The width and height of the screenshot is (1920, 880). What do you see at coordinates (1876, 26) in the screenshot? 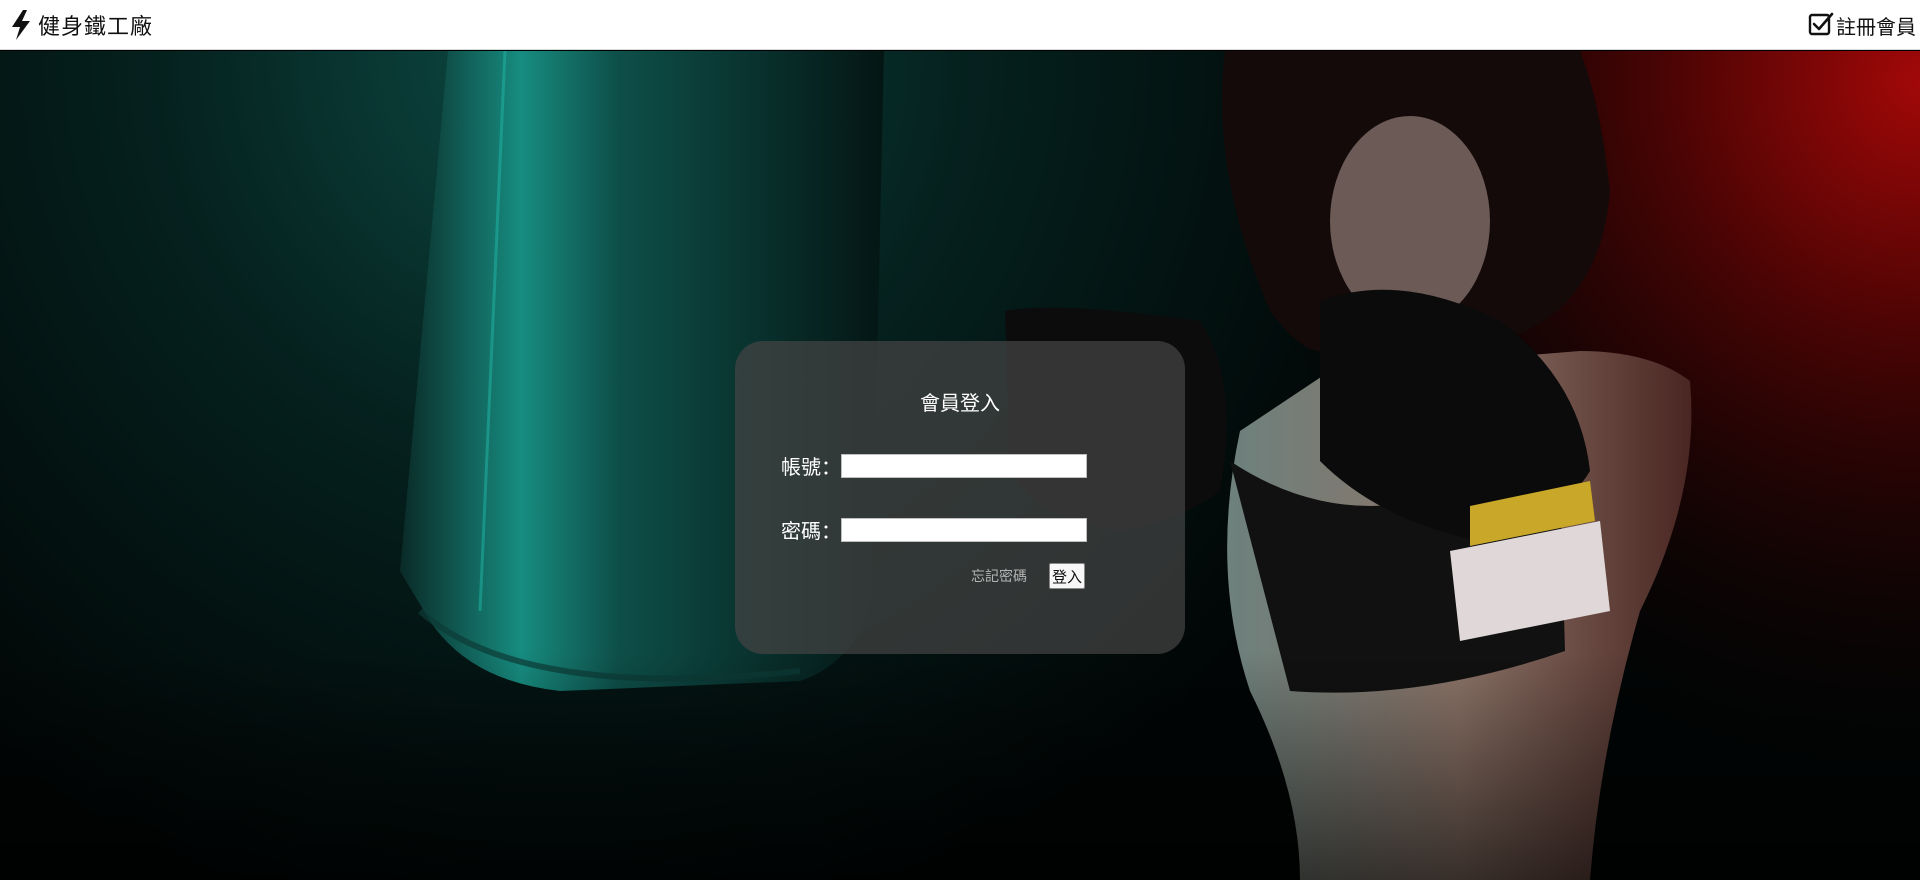
I see `register-member-label: 註冊會員` at bounding box center [1876, 26].